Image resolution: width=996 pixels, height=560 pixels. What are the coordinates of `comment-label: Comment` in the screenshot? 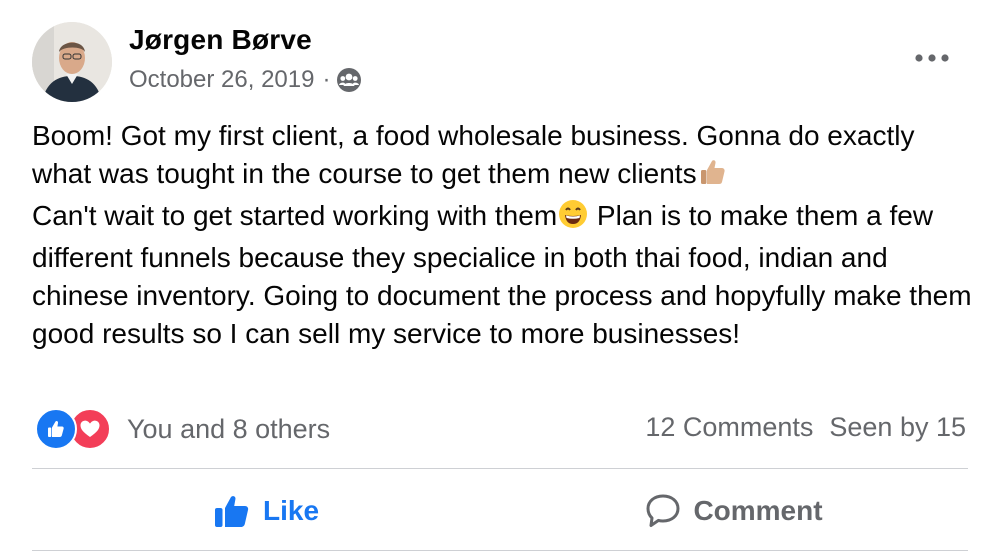 It's located at (758, 510).